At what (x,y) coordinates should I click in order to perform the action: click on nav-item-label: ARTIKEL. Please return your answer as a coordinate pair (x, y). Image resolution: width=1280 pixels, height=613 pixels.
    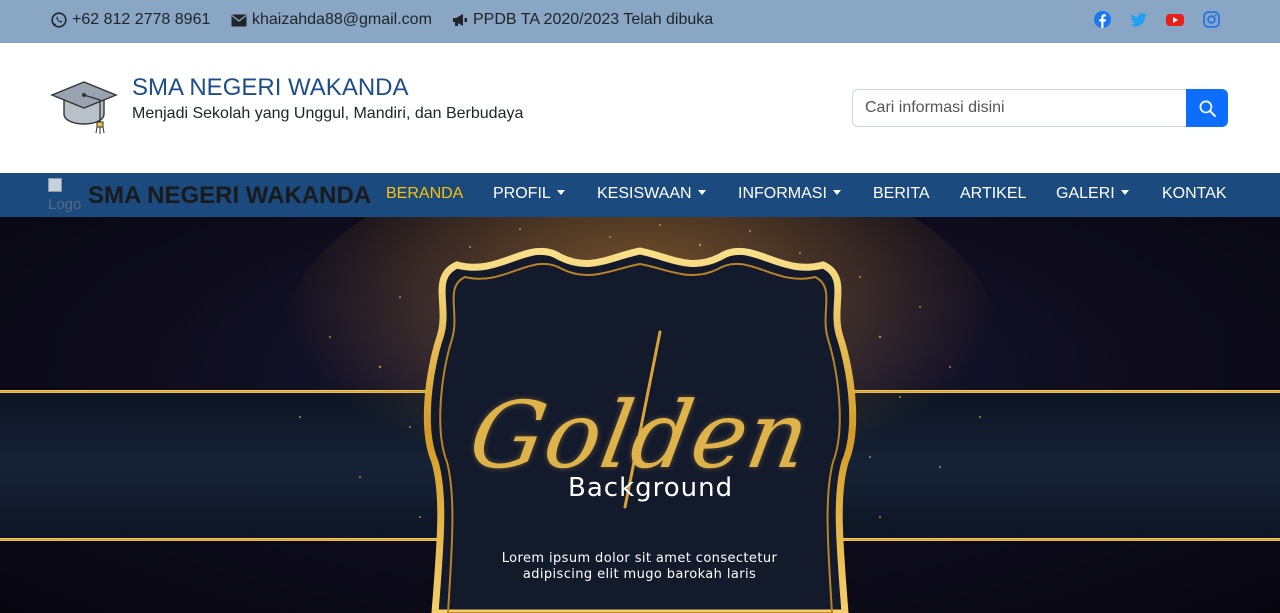
    Looking at the image, I should click on (993, 193).